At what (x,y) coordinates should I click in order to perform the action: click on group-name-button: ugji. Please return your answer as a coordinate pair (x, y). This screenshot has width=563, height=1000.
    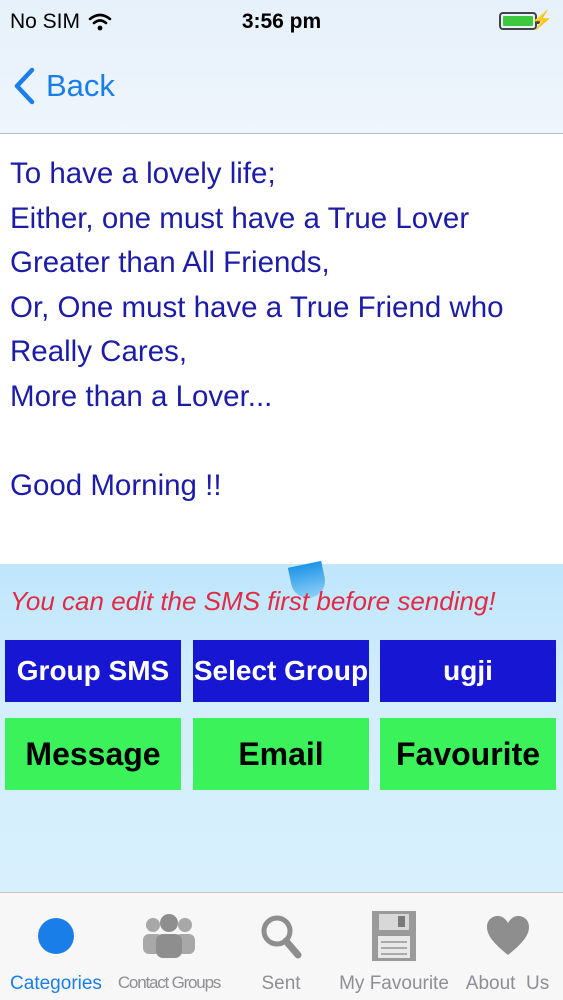
    Looking at the image, I should click on (468, 671).